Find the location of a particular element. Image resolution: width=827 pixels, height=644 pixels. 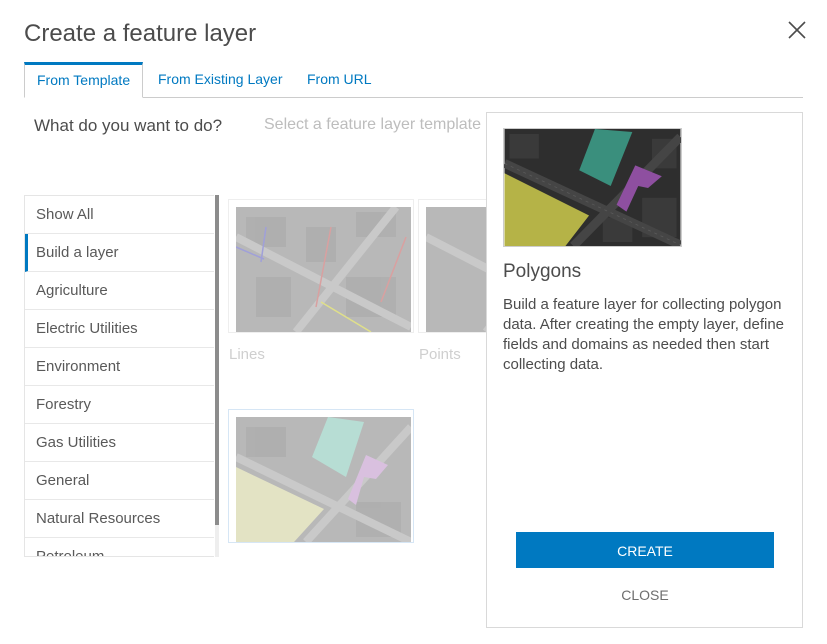

template-card-polygons is located at coordinates (321, 476).